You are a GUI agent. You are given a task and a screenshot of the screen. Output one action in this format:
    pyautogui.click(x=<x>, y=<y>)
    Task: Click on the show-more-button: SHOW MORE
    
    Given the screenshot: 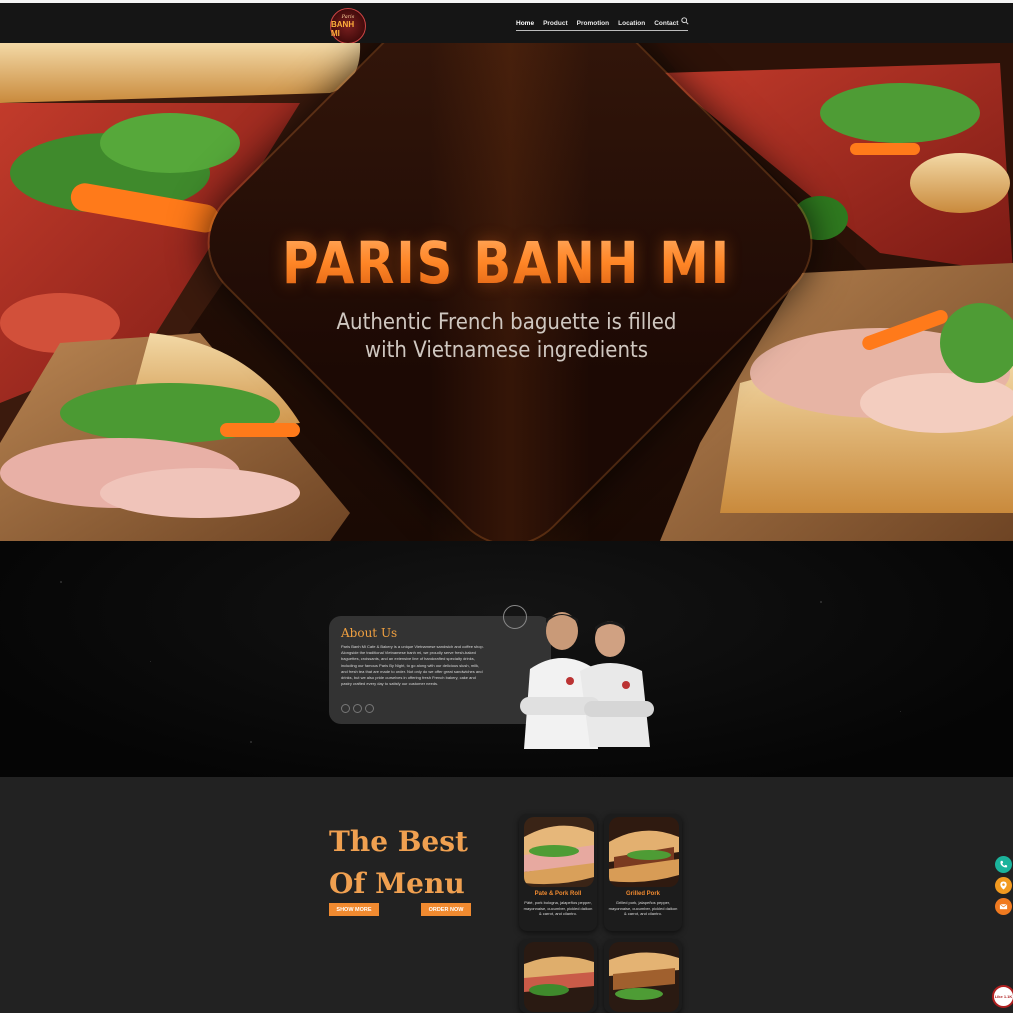 What is the action you would take?
    pyautogui.click(x=354, y=909)
    